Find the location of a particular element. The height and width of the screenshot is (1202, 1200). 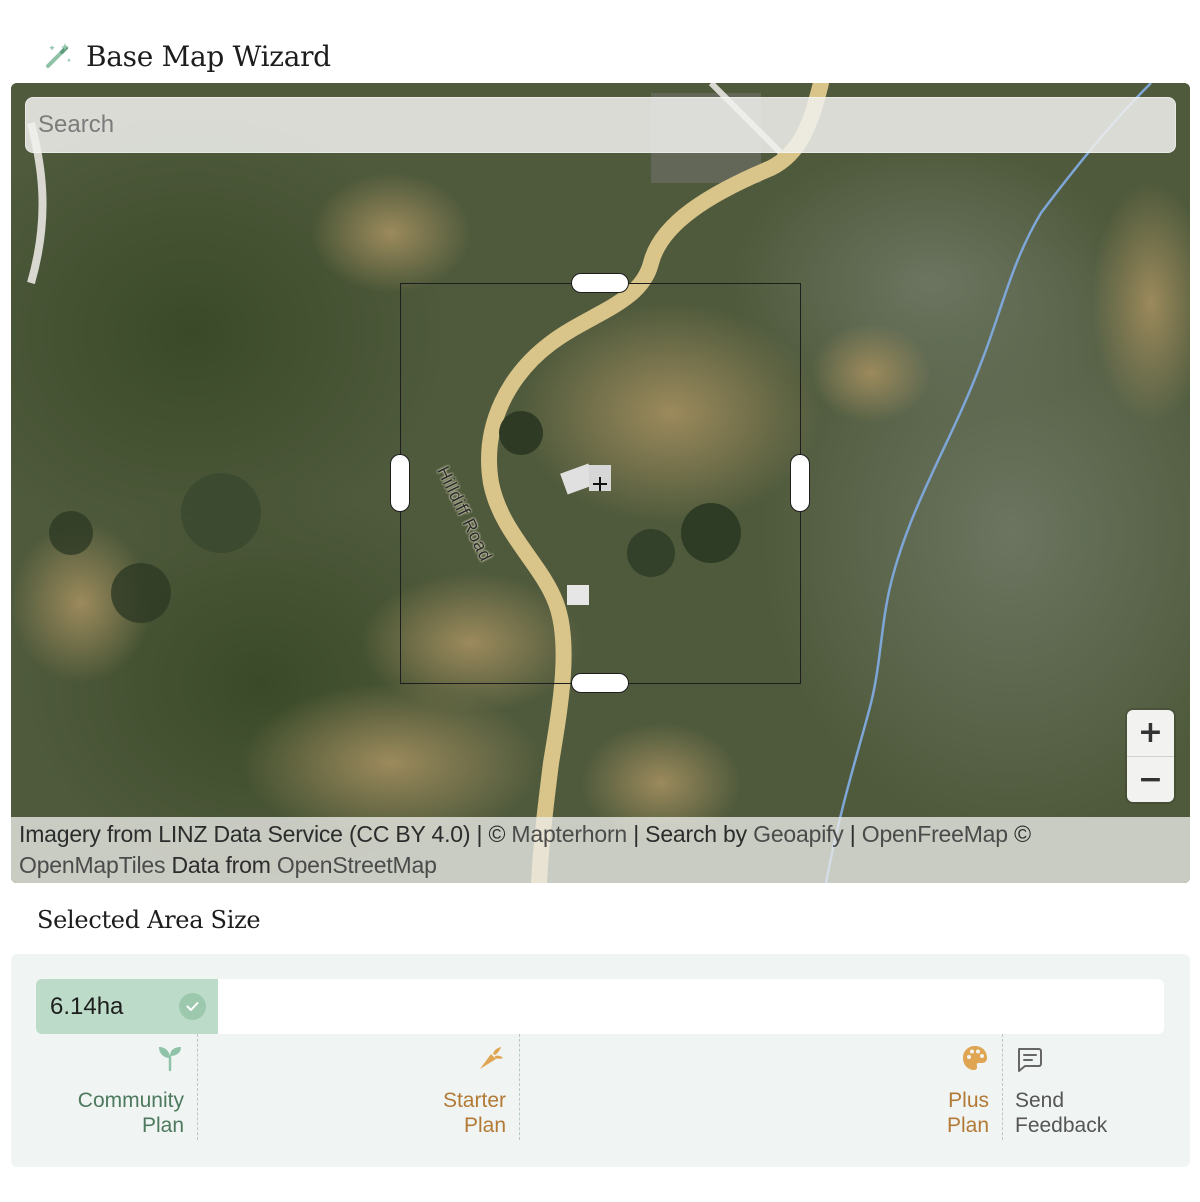

zoom-out-button: − is located at coordinates (1150, 779).